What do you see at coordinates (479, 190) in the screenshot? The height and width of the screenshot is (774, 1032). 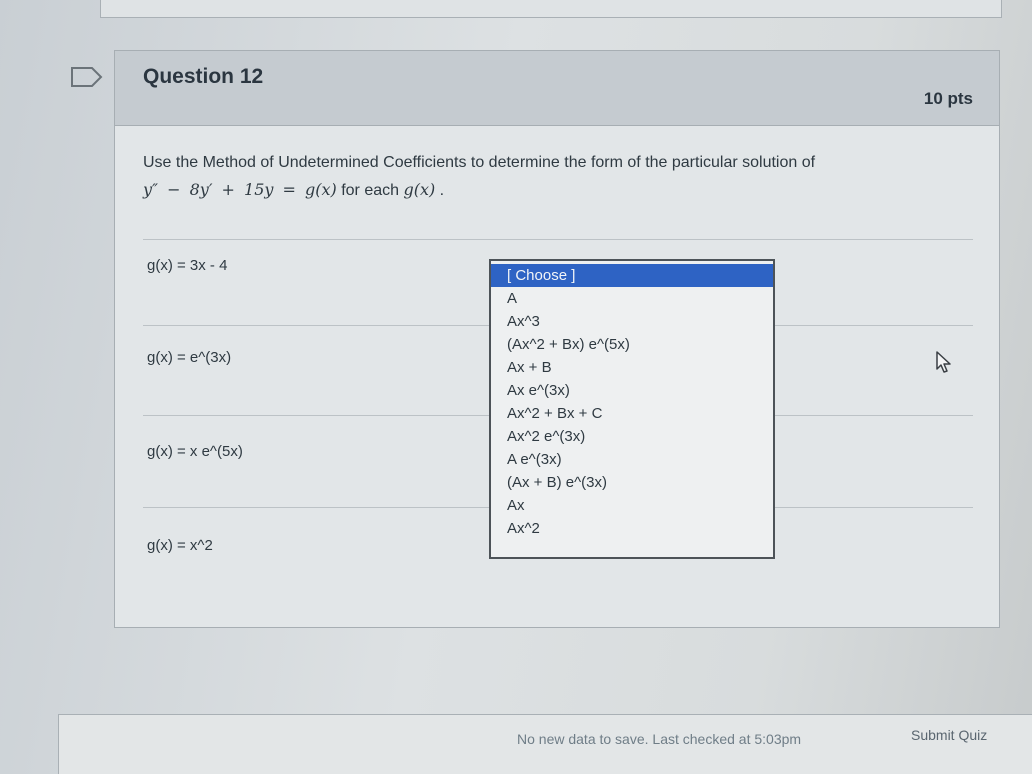 I see `equation-line: y″ − 8y′ + 15y = g(x) for each g(x) .` at bounding box center [479, 190].